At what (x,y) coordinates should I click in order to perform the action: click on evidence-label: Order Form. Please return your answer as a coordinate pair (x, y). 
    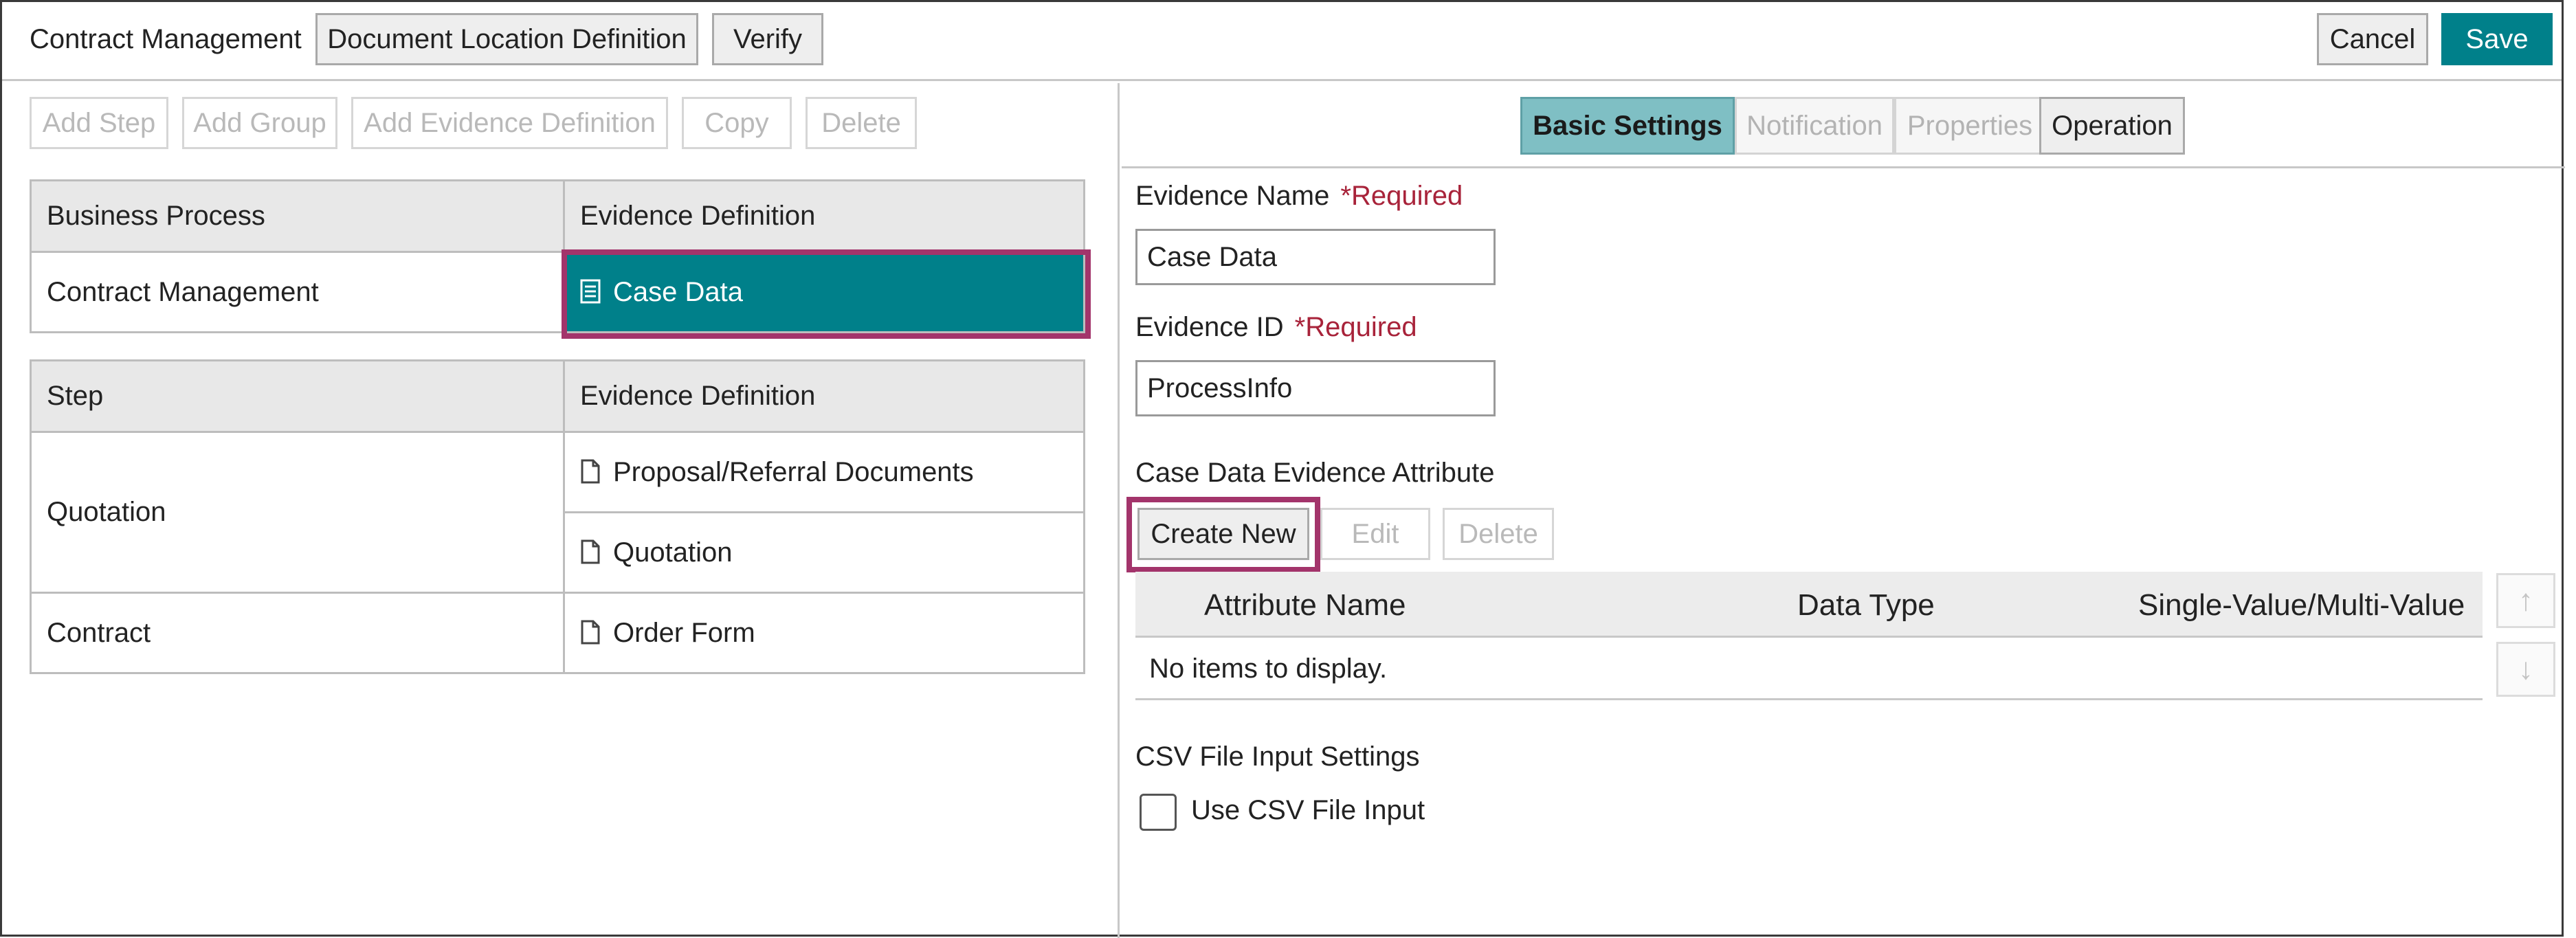
    Looking at the image, I should click on (684, 632).